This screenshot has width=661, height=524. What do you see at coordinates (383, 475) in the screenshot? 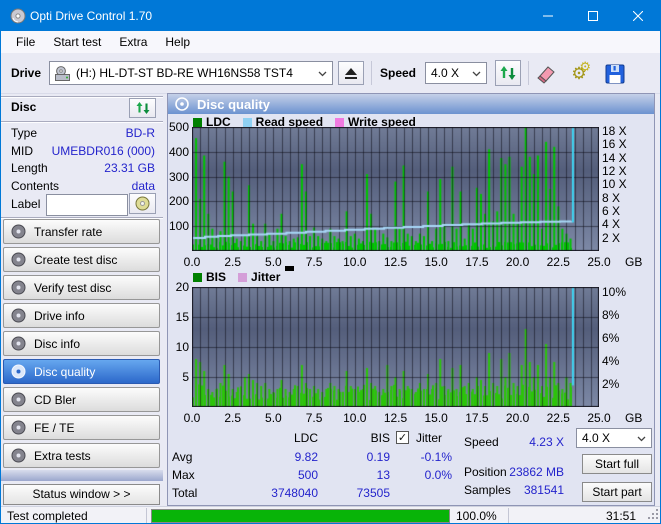
I see `stats-max-bis: 13` at bounding box center [383, 475].